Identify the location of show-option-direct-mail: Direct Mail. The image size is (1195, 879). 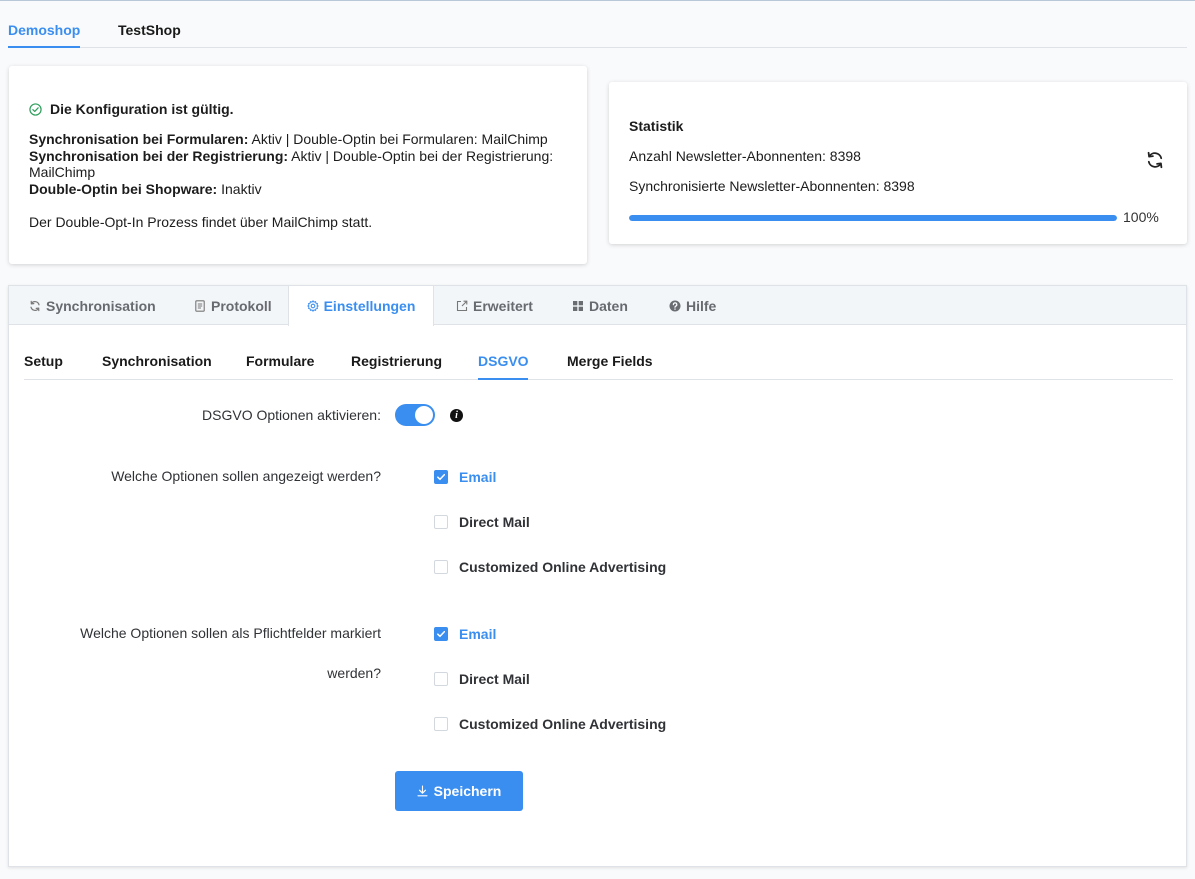
(482, 522).